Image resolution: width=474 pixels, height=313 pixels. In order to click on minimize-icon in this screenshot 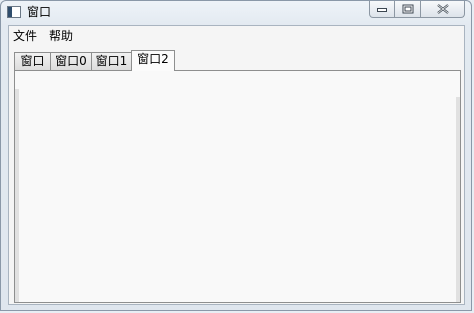, I will do `click(382, 10)`.